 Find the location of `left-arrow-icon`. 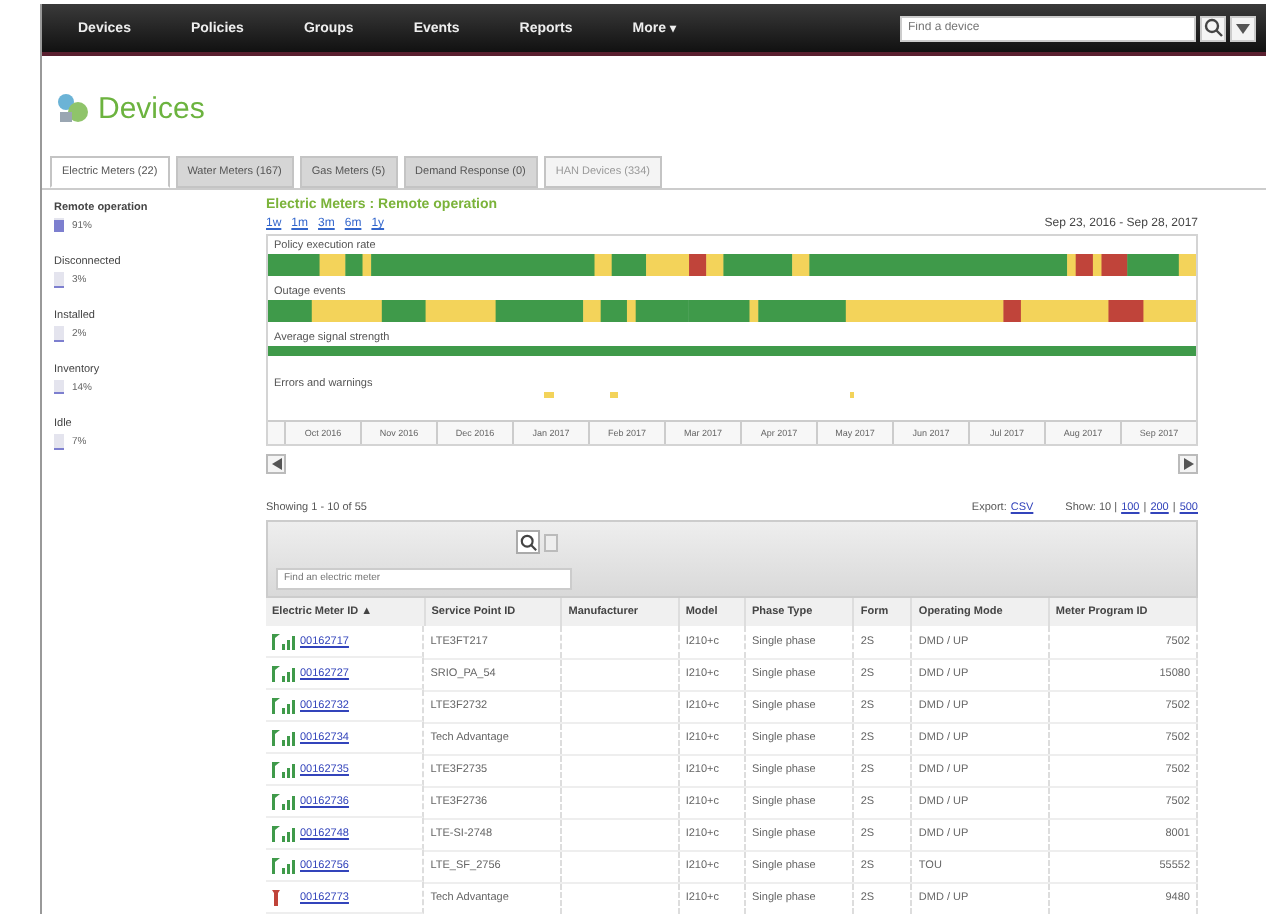

left-arrow-icon is located at coordinates (276, 464).